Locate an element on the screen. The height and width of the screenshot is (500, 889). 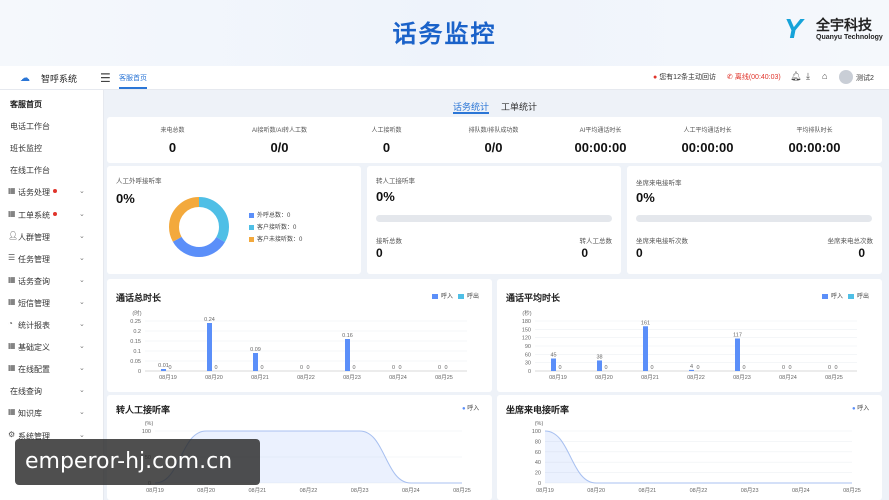
call-status: ✆ 离线(00:40:03) is located at coordinates (754, 77).